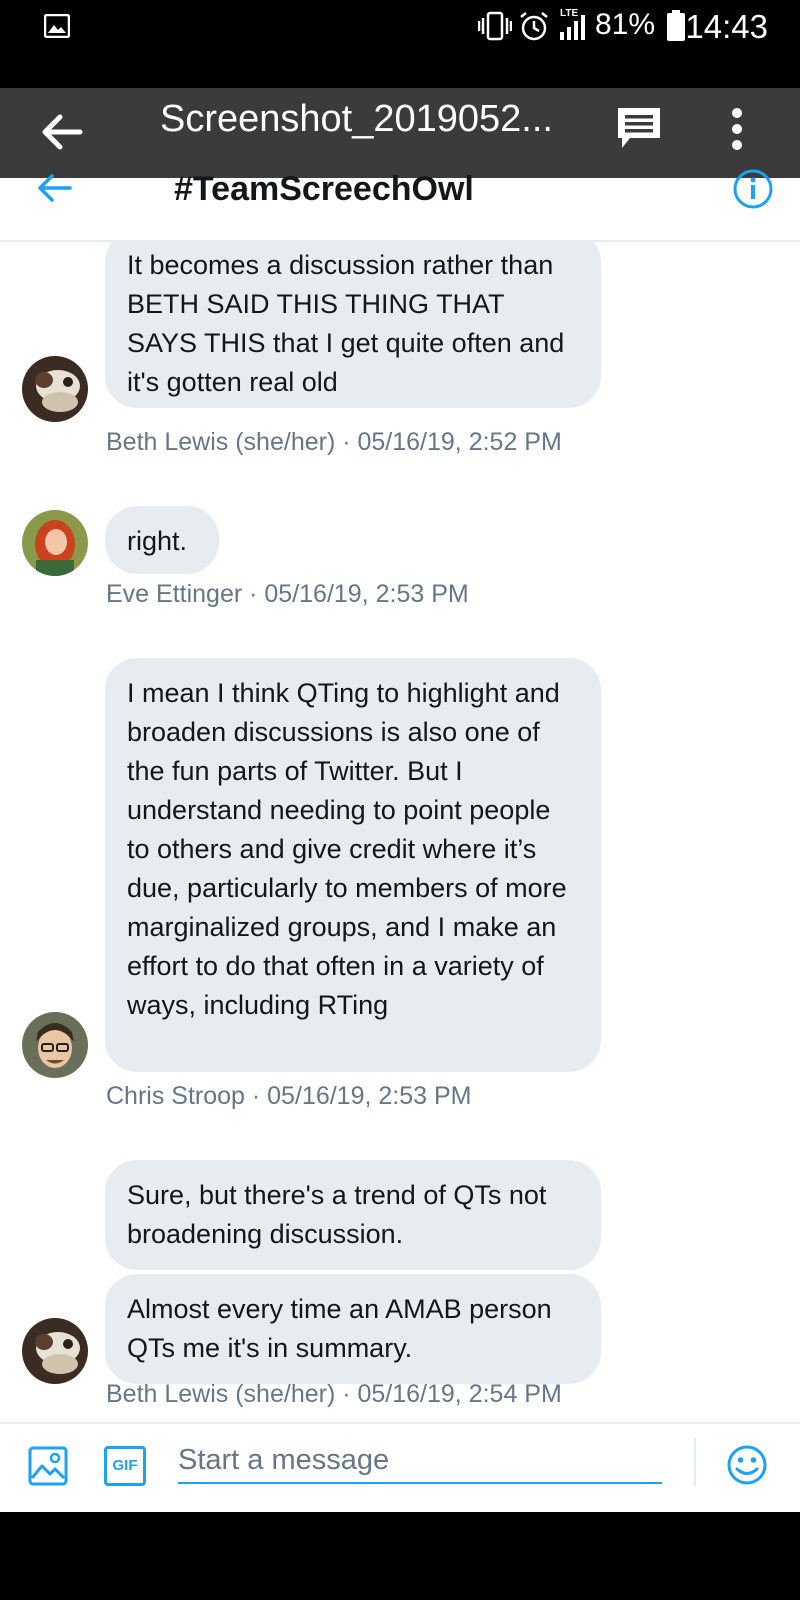 The image size is (800, 1600). What do you see at coordinates (62, 132) in the screenshot?
I see `back-arrow-icon` at bounding box center [62, 132].